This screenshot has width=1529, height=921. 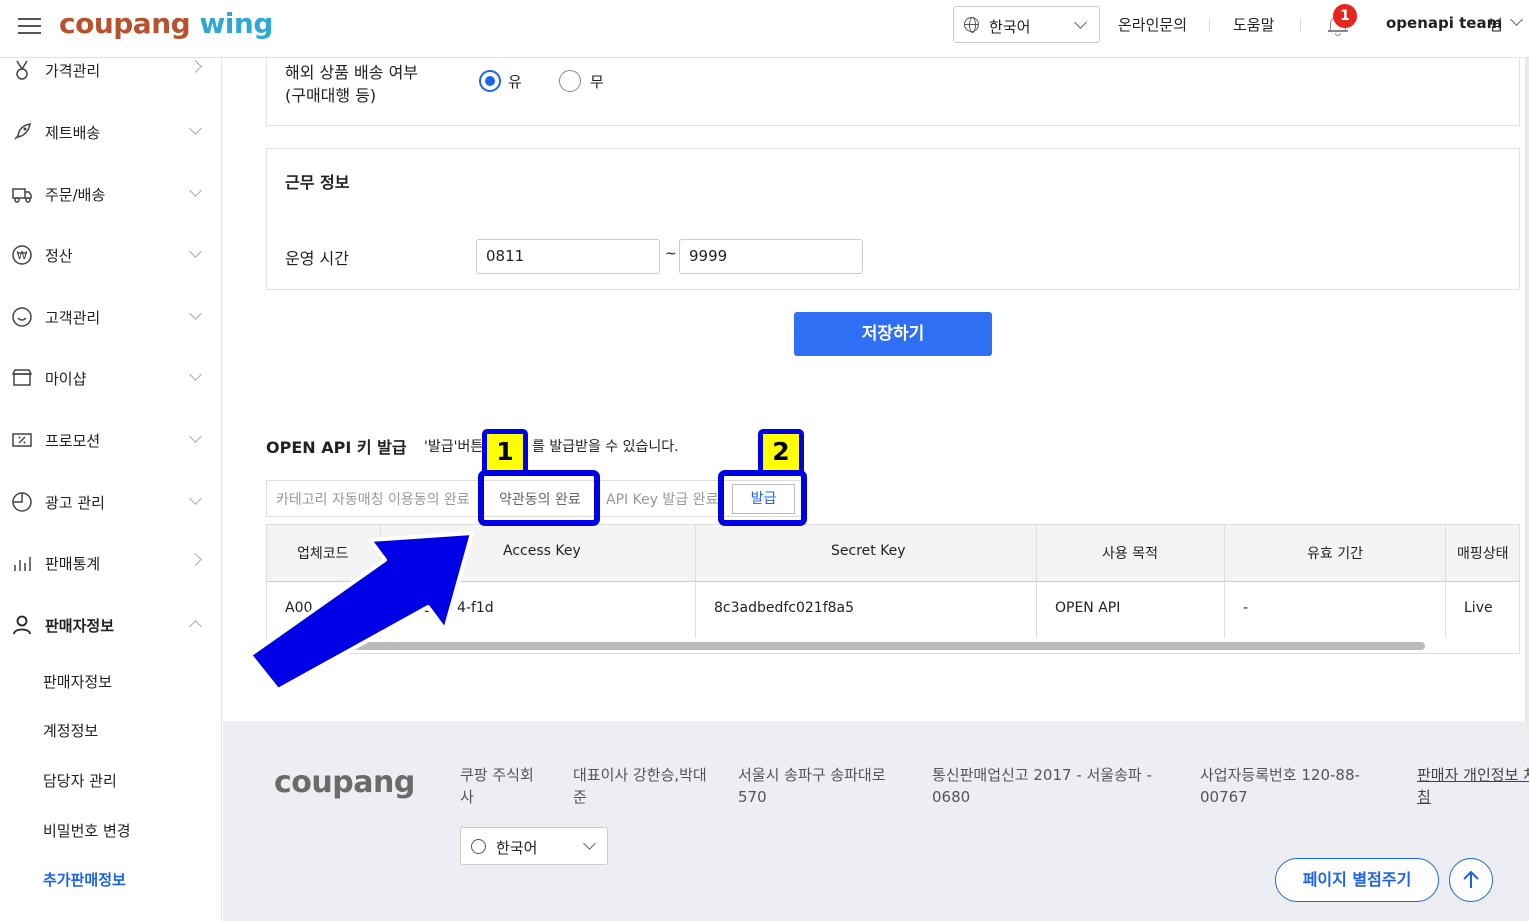 I want to click on footer-company-line: 사, so click(x=467, y=797).